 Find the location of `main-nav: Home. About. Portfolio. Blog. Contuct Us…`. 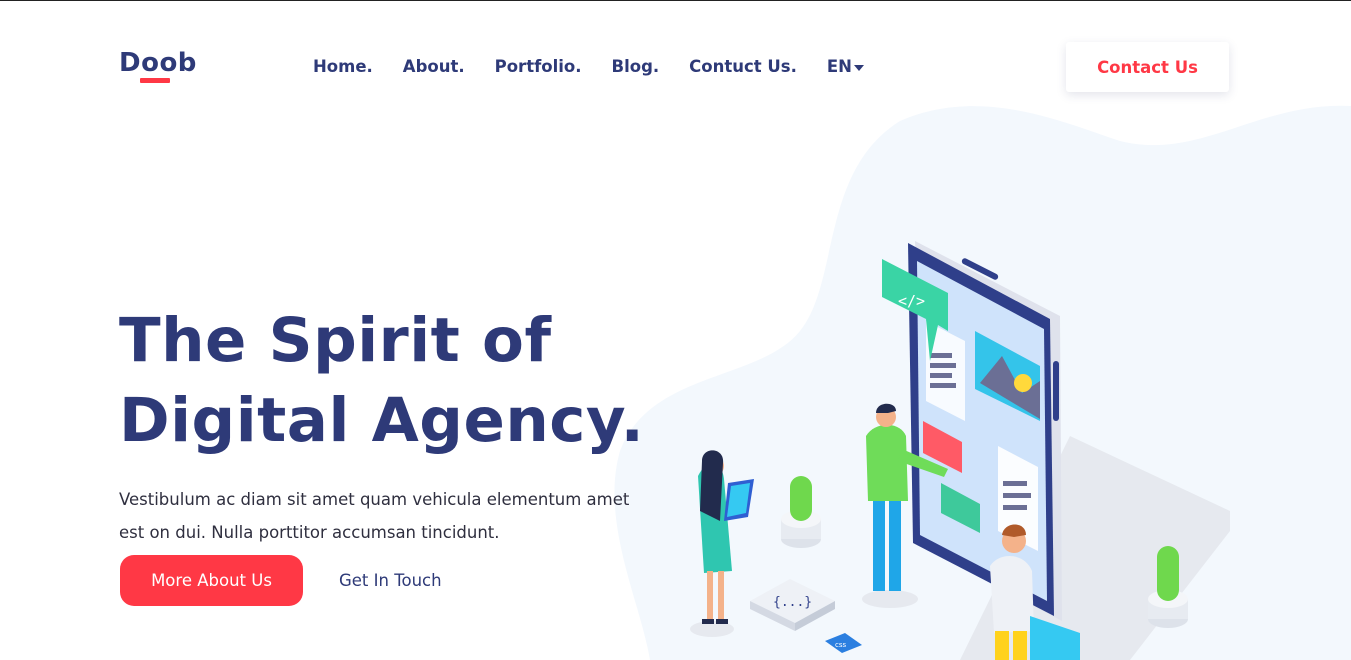

main-nav: Home. About. Portfolio. Blog. Contuct Us… is located at coordinates (588, 66).